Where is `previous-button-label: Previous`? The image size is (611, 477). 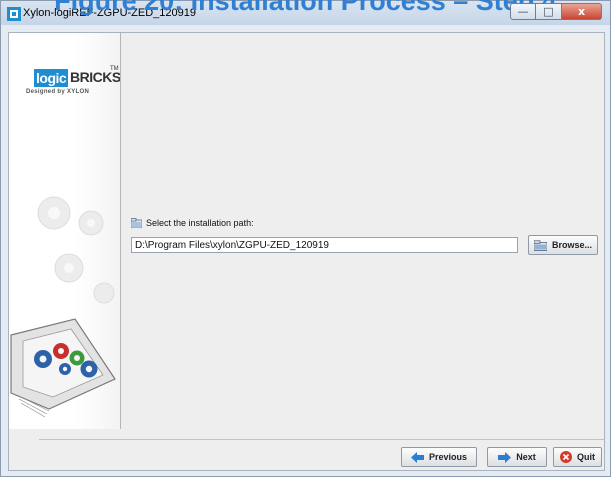 previous-button-label: Previous is located at coordinates (448, 457).